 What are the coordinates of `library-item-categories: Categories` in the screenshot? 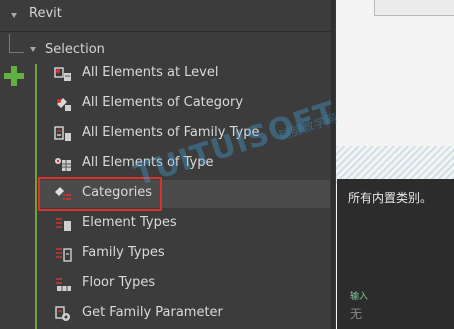 It's located at (185, 194).